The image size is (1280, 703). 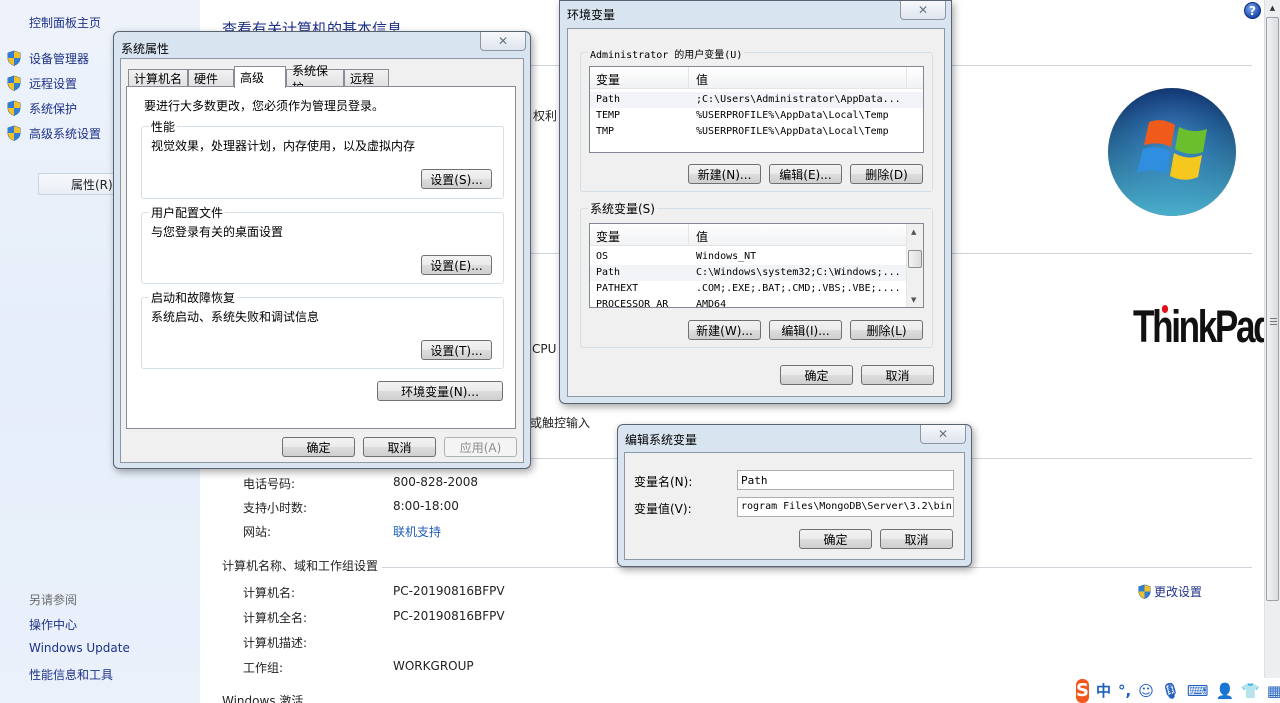 What do you see at coordinates (1250, 691) in the screenshot?
I see `skin-icon: 👕` at bounding box center [1250, 691].